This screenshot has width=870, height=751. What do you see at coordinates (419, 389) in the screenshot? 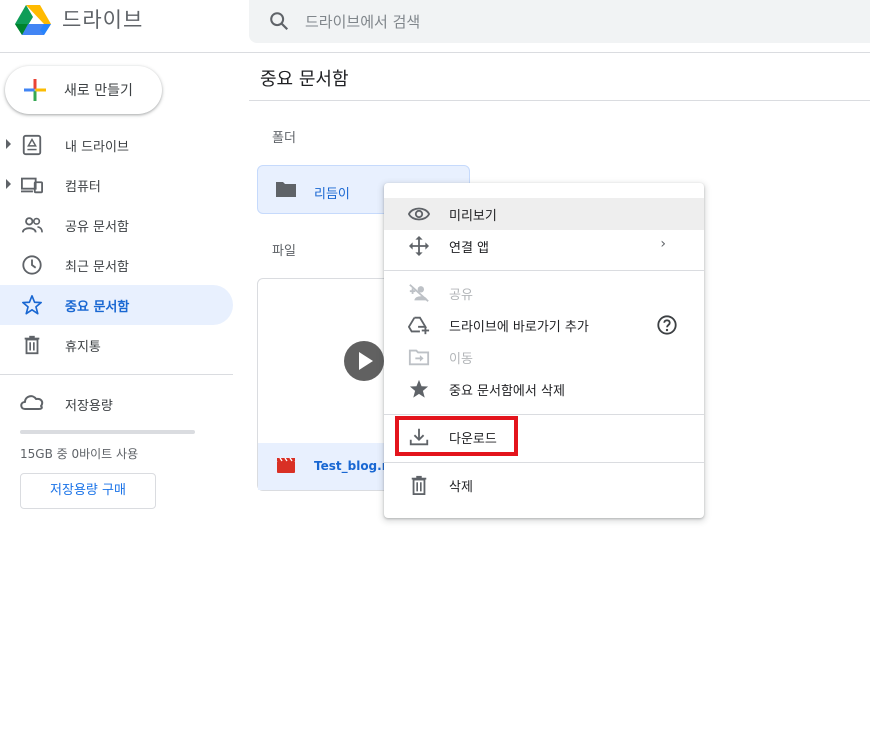
I see `star-filled-icon` at bounding box center [419, 389].